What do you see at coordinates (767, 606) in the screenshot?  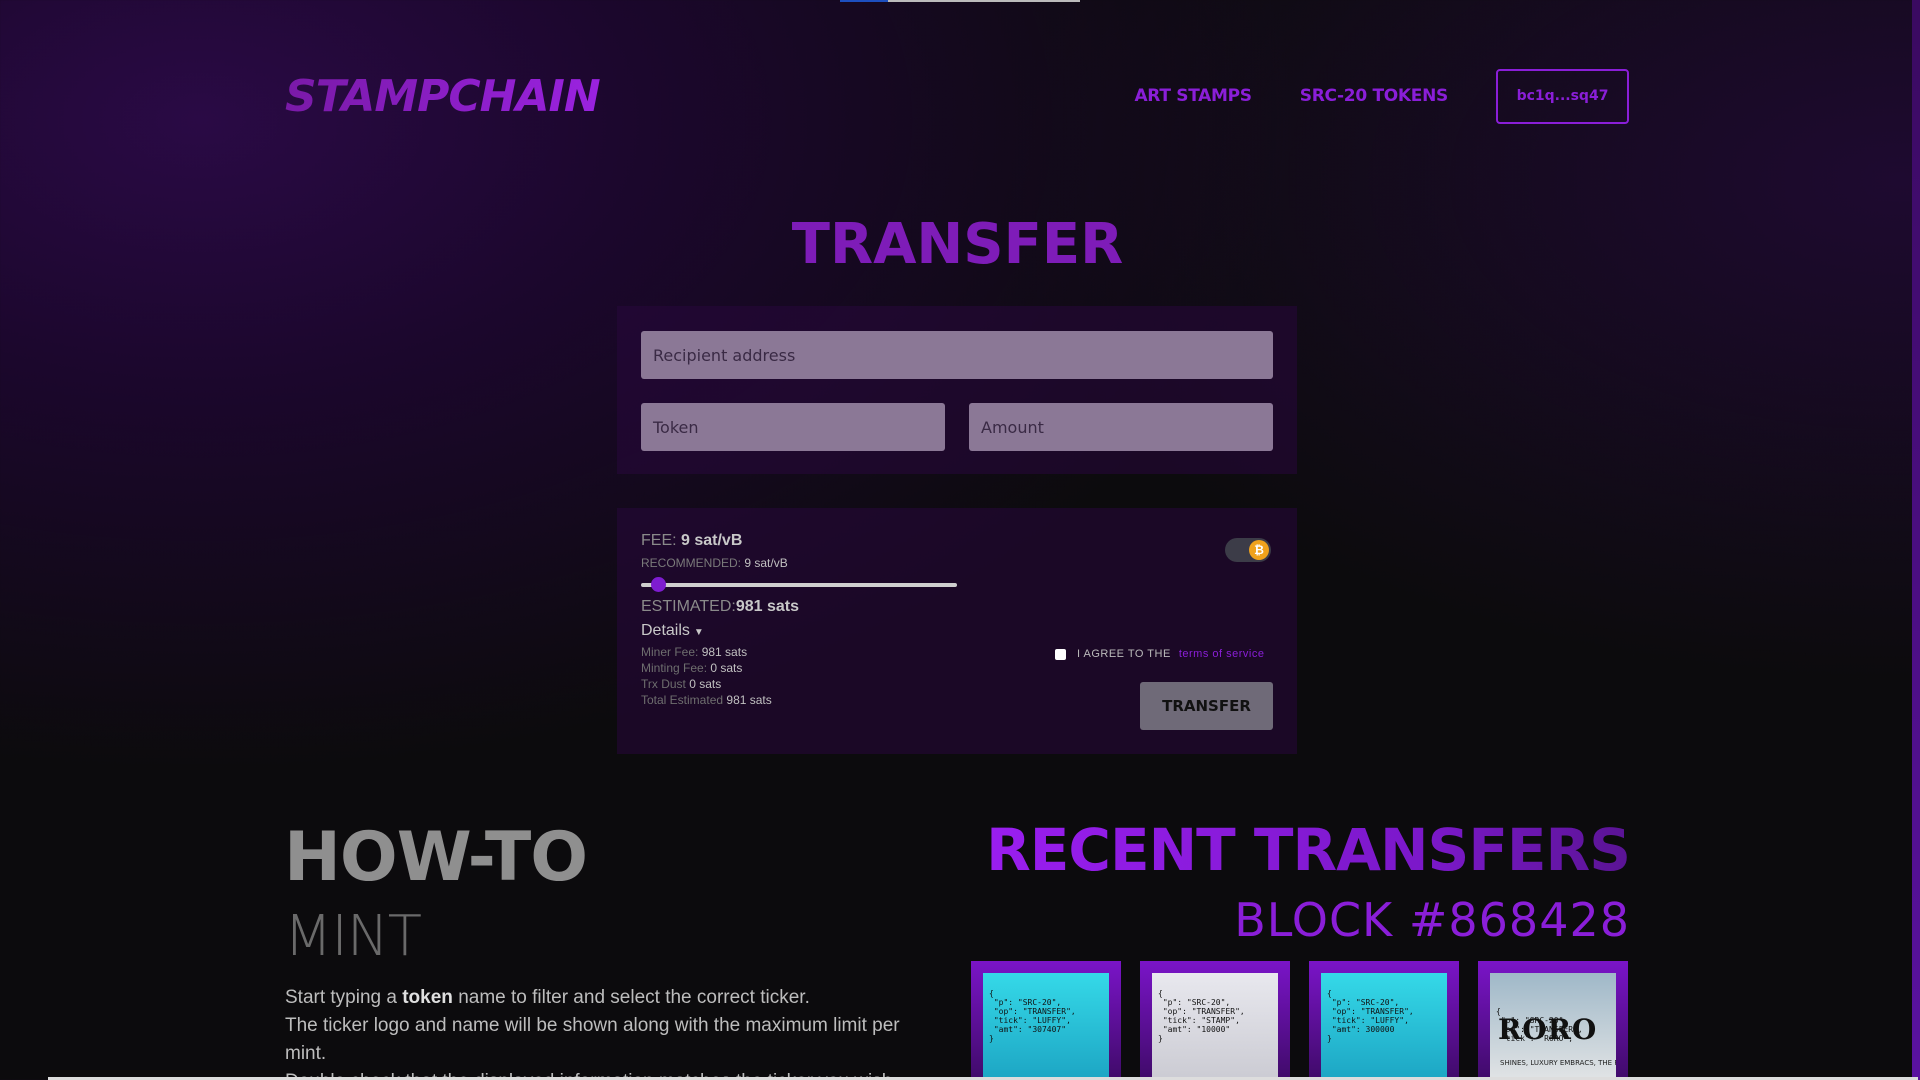 I see `estimated-value: 981 sats` at bounding box center [767, 606].